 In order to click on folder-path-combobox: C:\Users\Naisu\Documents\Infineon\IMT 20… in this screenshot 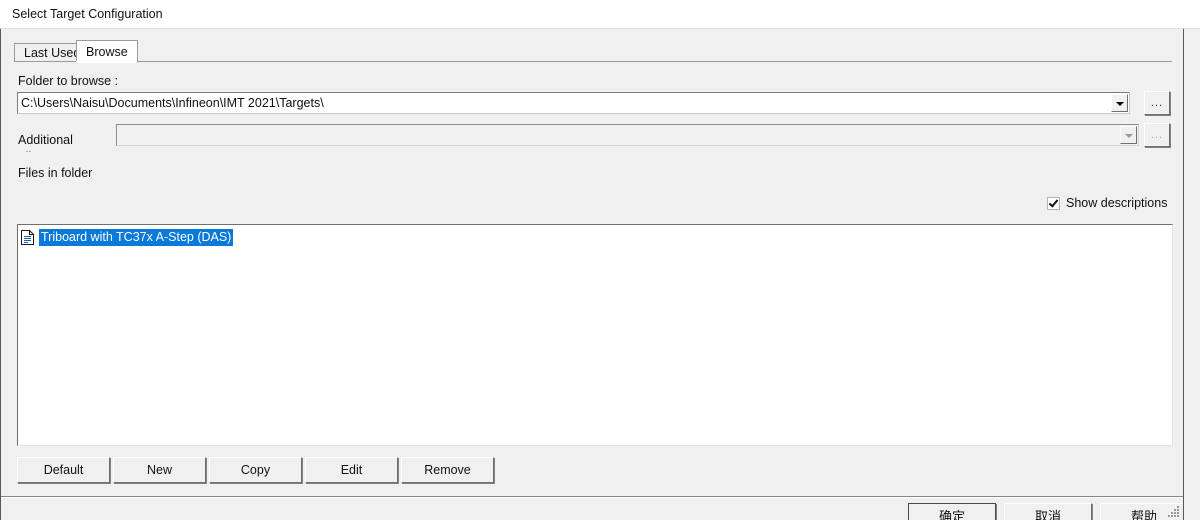, I will do `click(573, 103)`.